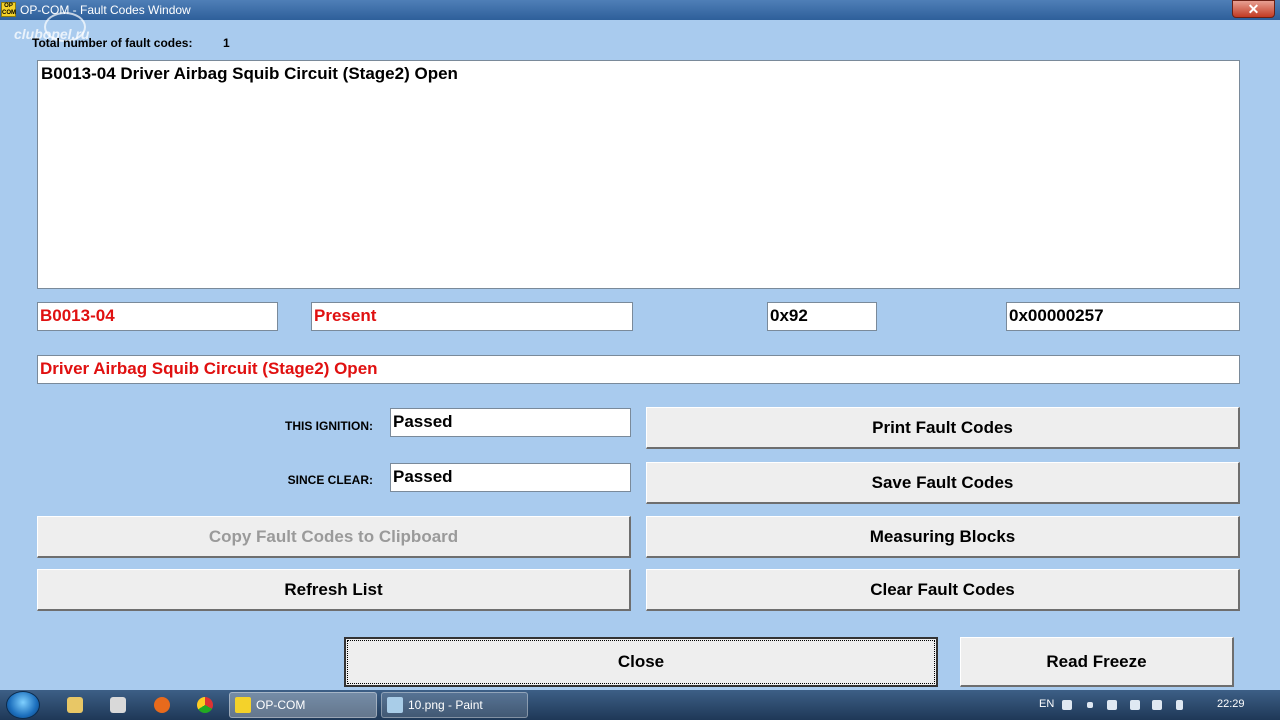  Describe the element at coordinates (510, 422) in the screenshot. I see `this-ignition-field: Passed` at that location.